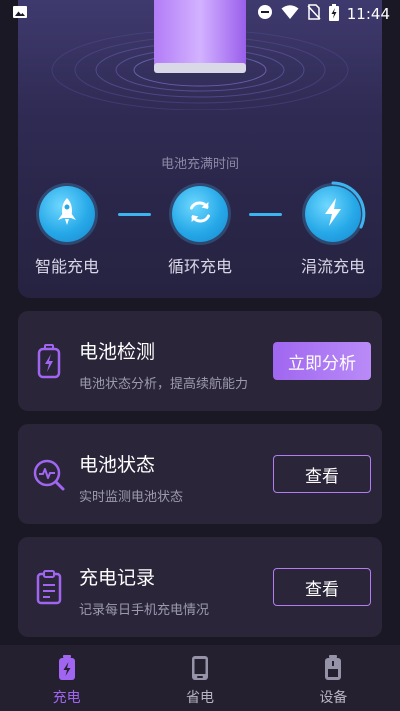 The width and height of the screenshot is (400, 711). What do you see at coordinates (265, 14) in the screenshot?
I see `dnd-icon` at bounding box center [265, 14].